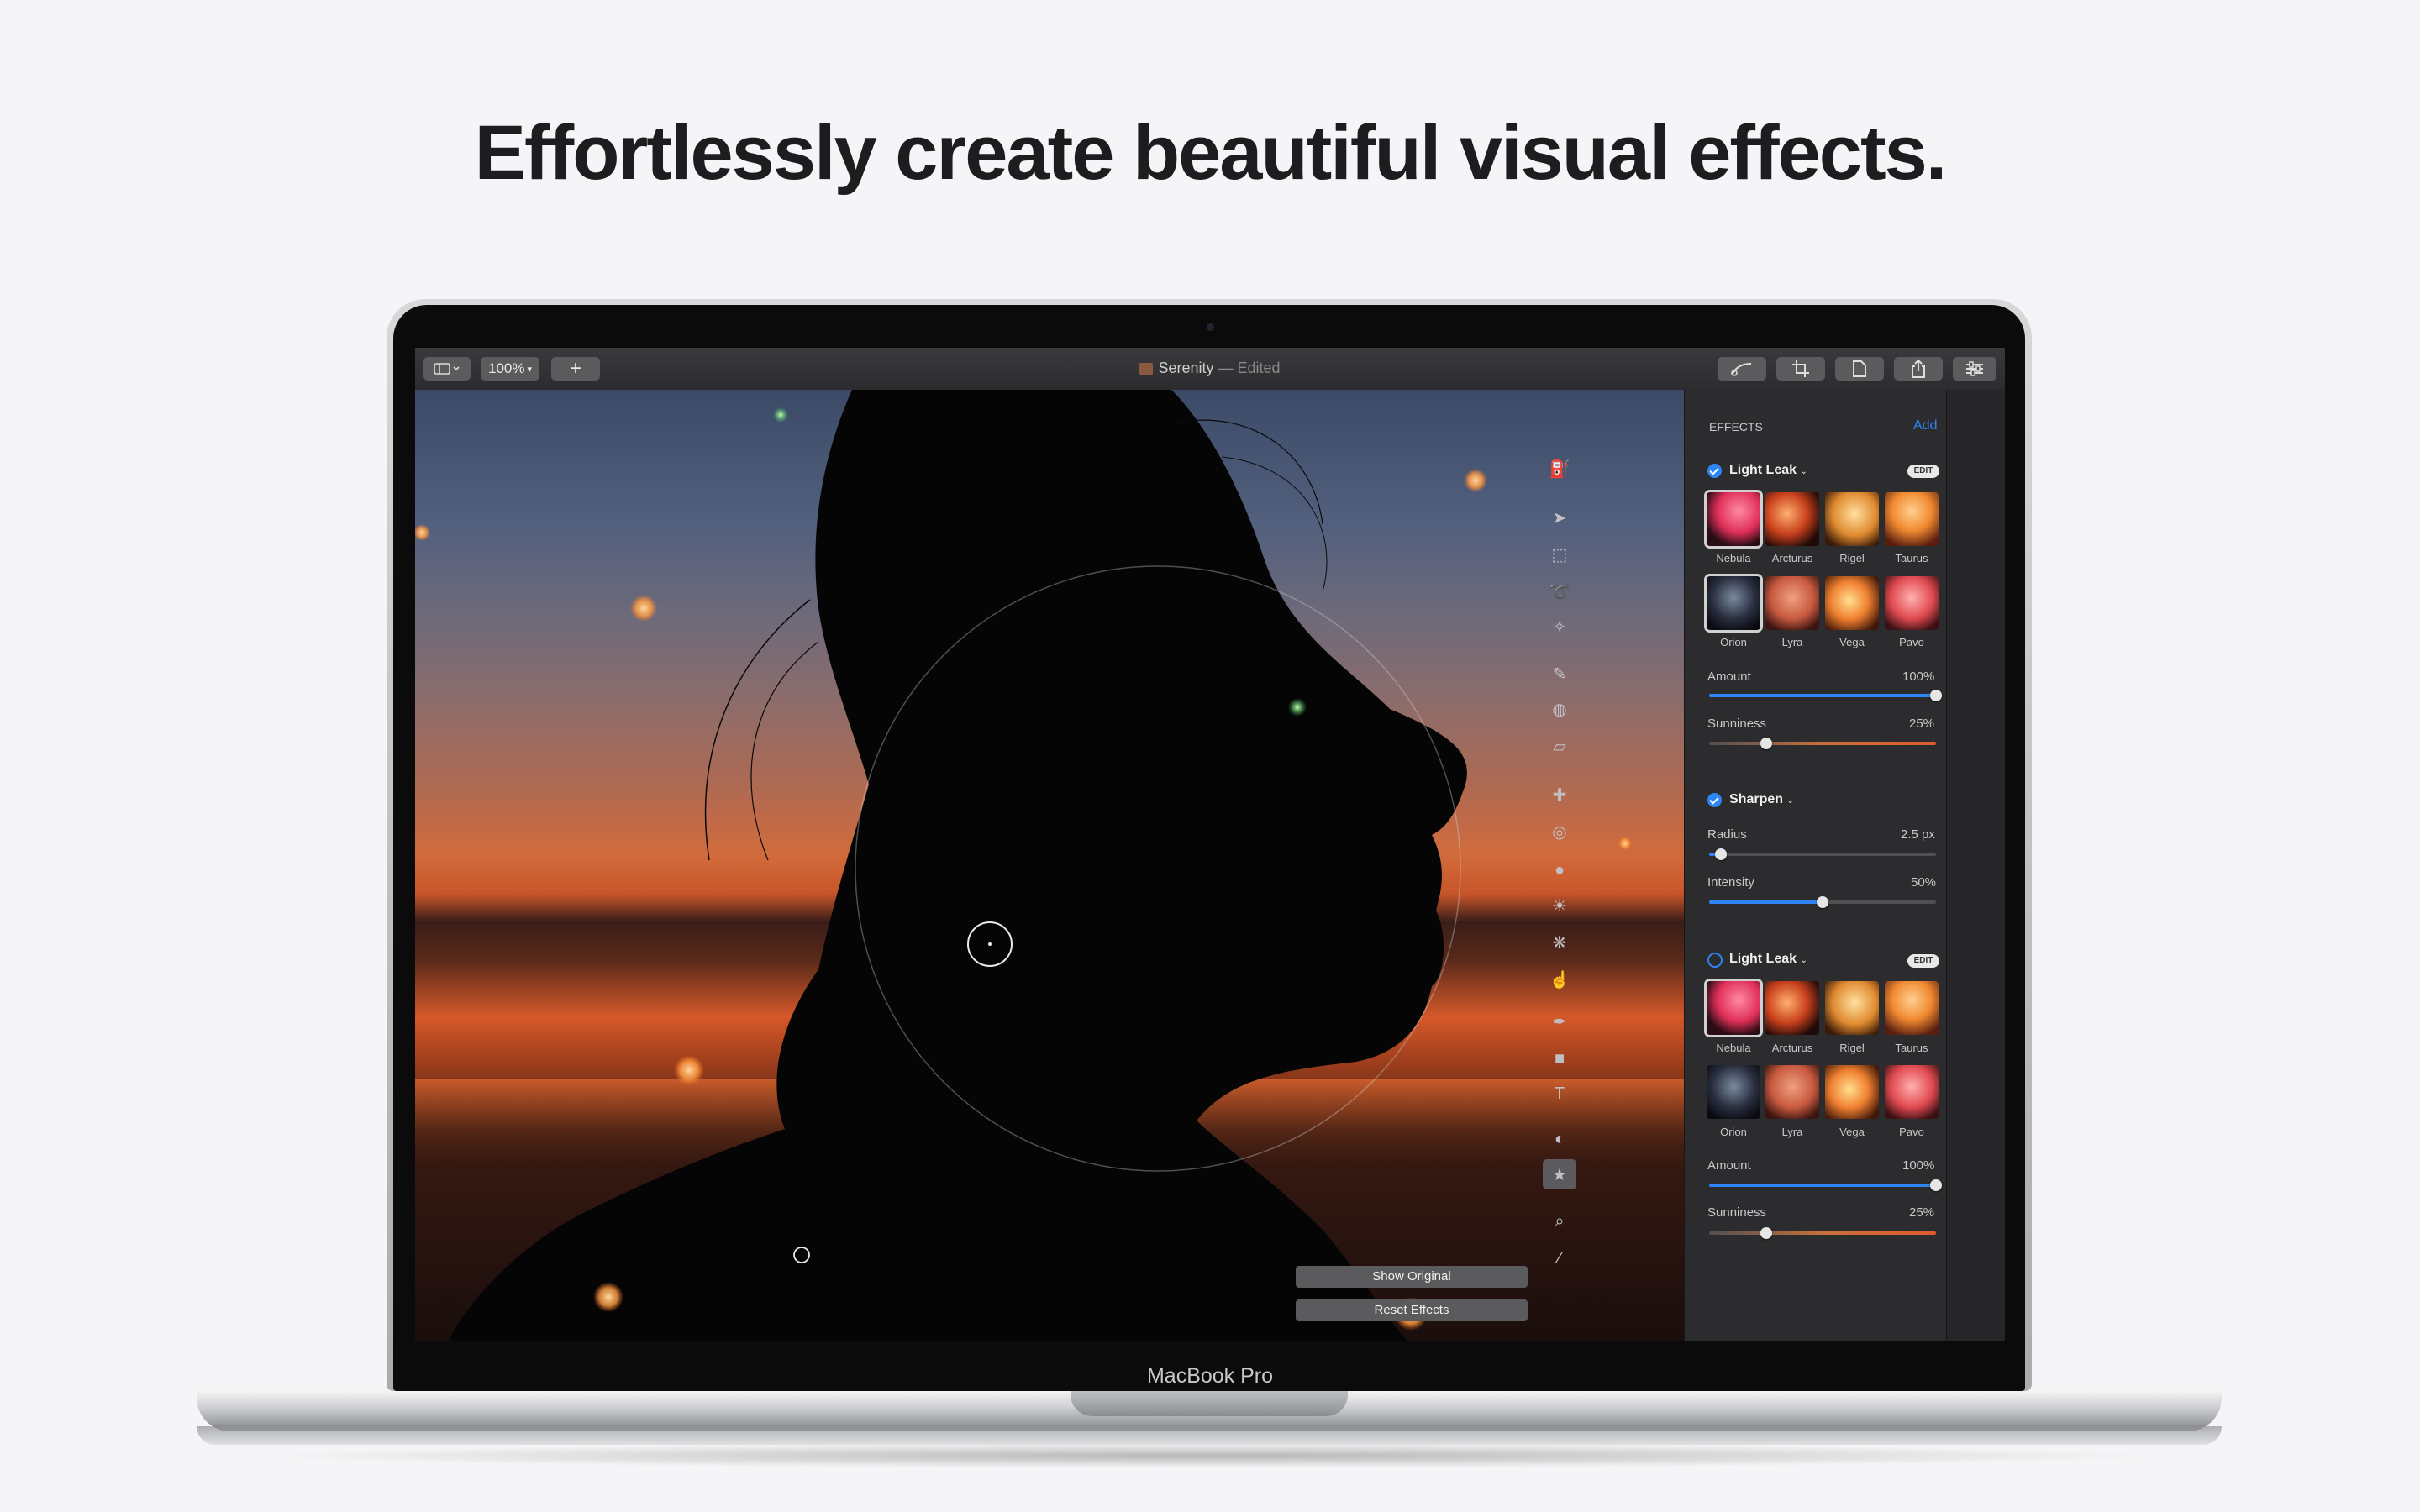  I want to click on zoom-icon: ⌕, so click(1559, 1221).